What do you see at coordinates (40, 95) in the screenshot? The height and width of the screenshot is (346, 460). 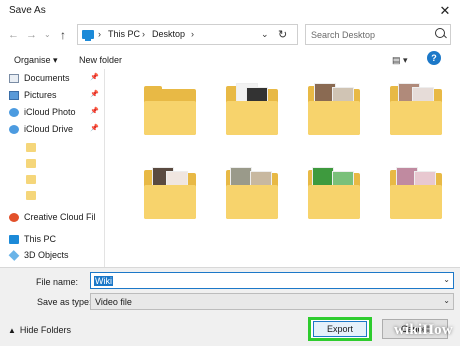 I see `sidebar-item-label: Pictures` at bounding box center [40, 95].